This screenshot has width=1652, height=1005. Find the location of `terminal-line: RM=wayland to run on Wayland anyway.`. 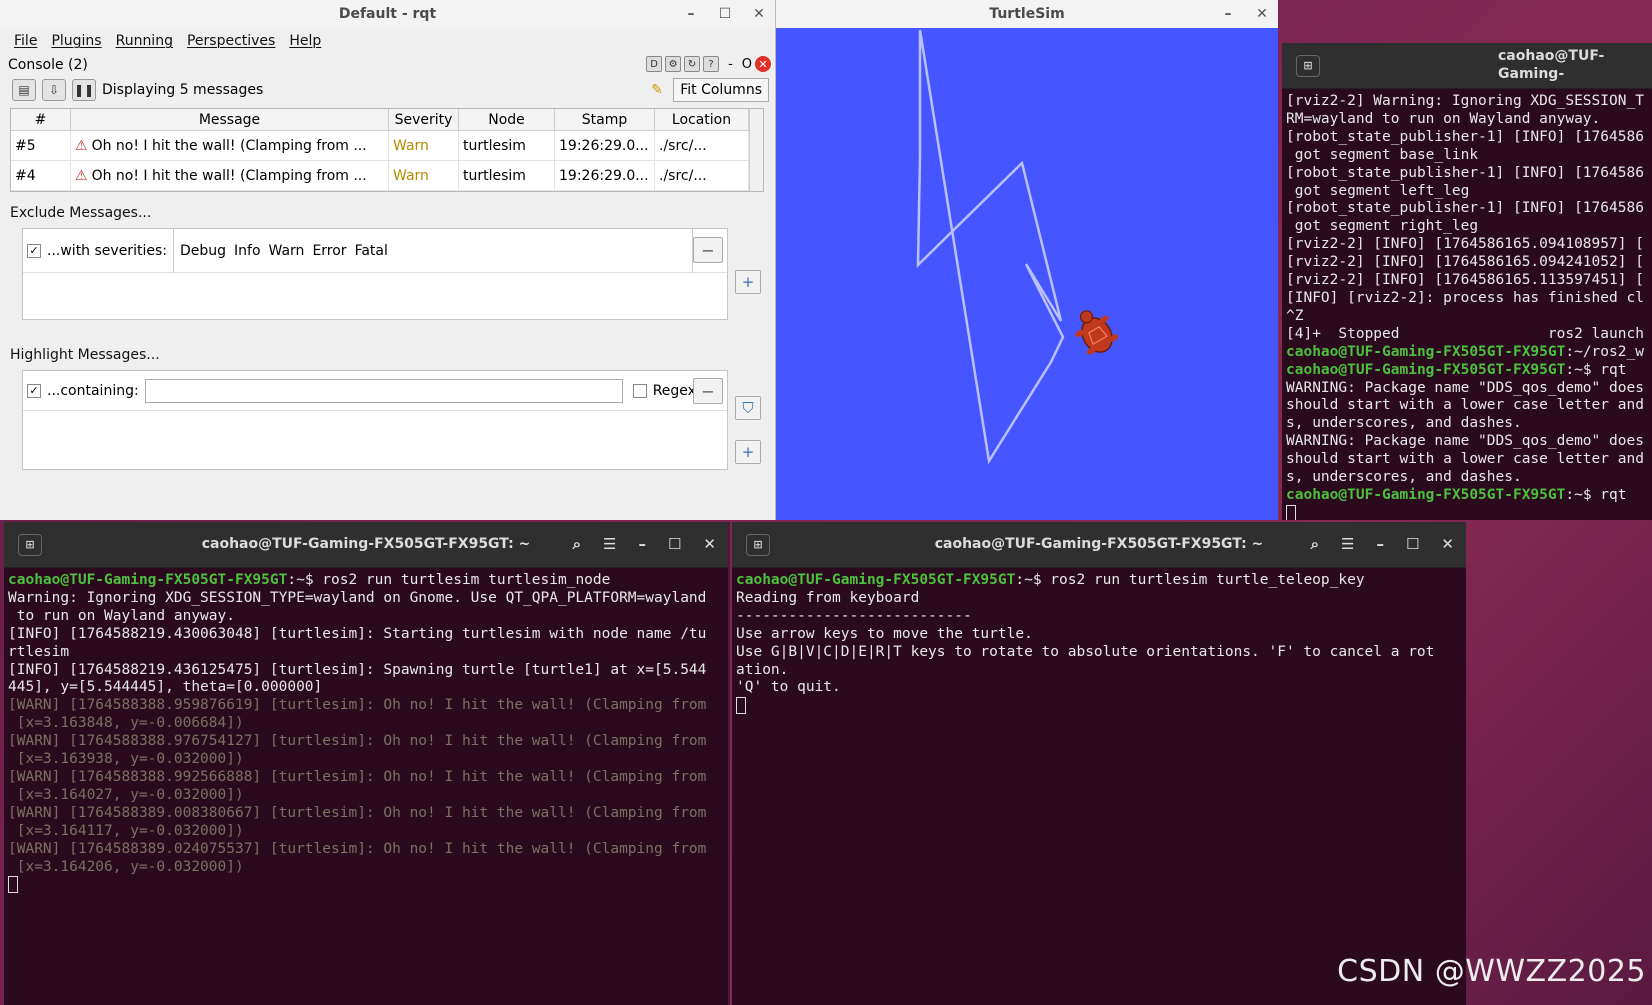

terminal-line: RM=wayland to run on Wayland anyway. is located at coordinates (1443, 118).